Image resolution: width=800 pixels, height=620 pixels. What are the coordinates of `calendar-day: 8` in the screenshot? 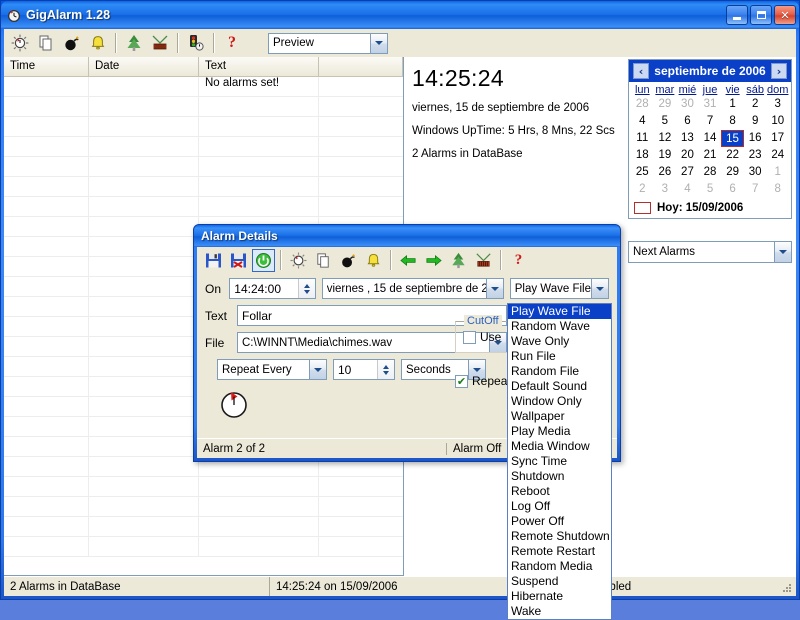 It's located at (777, 189).